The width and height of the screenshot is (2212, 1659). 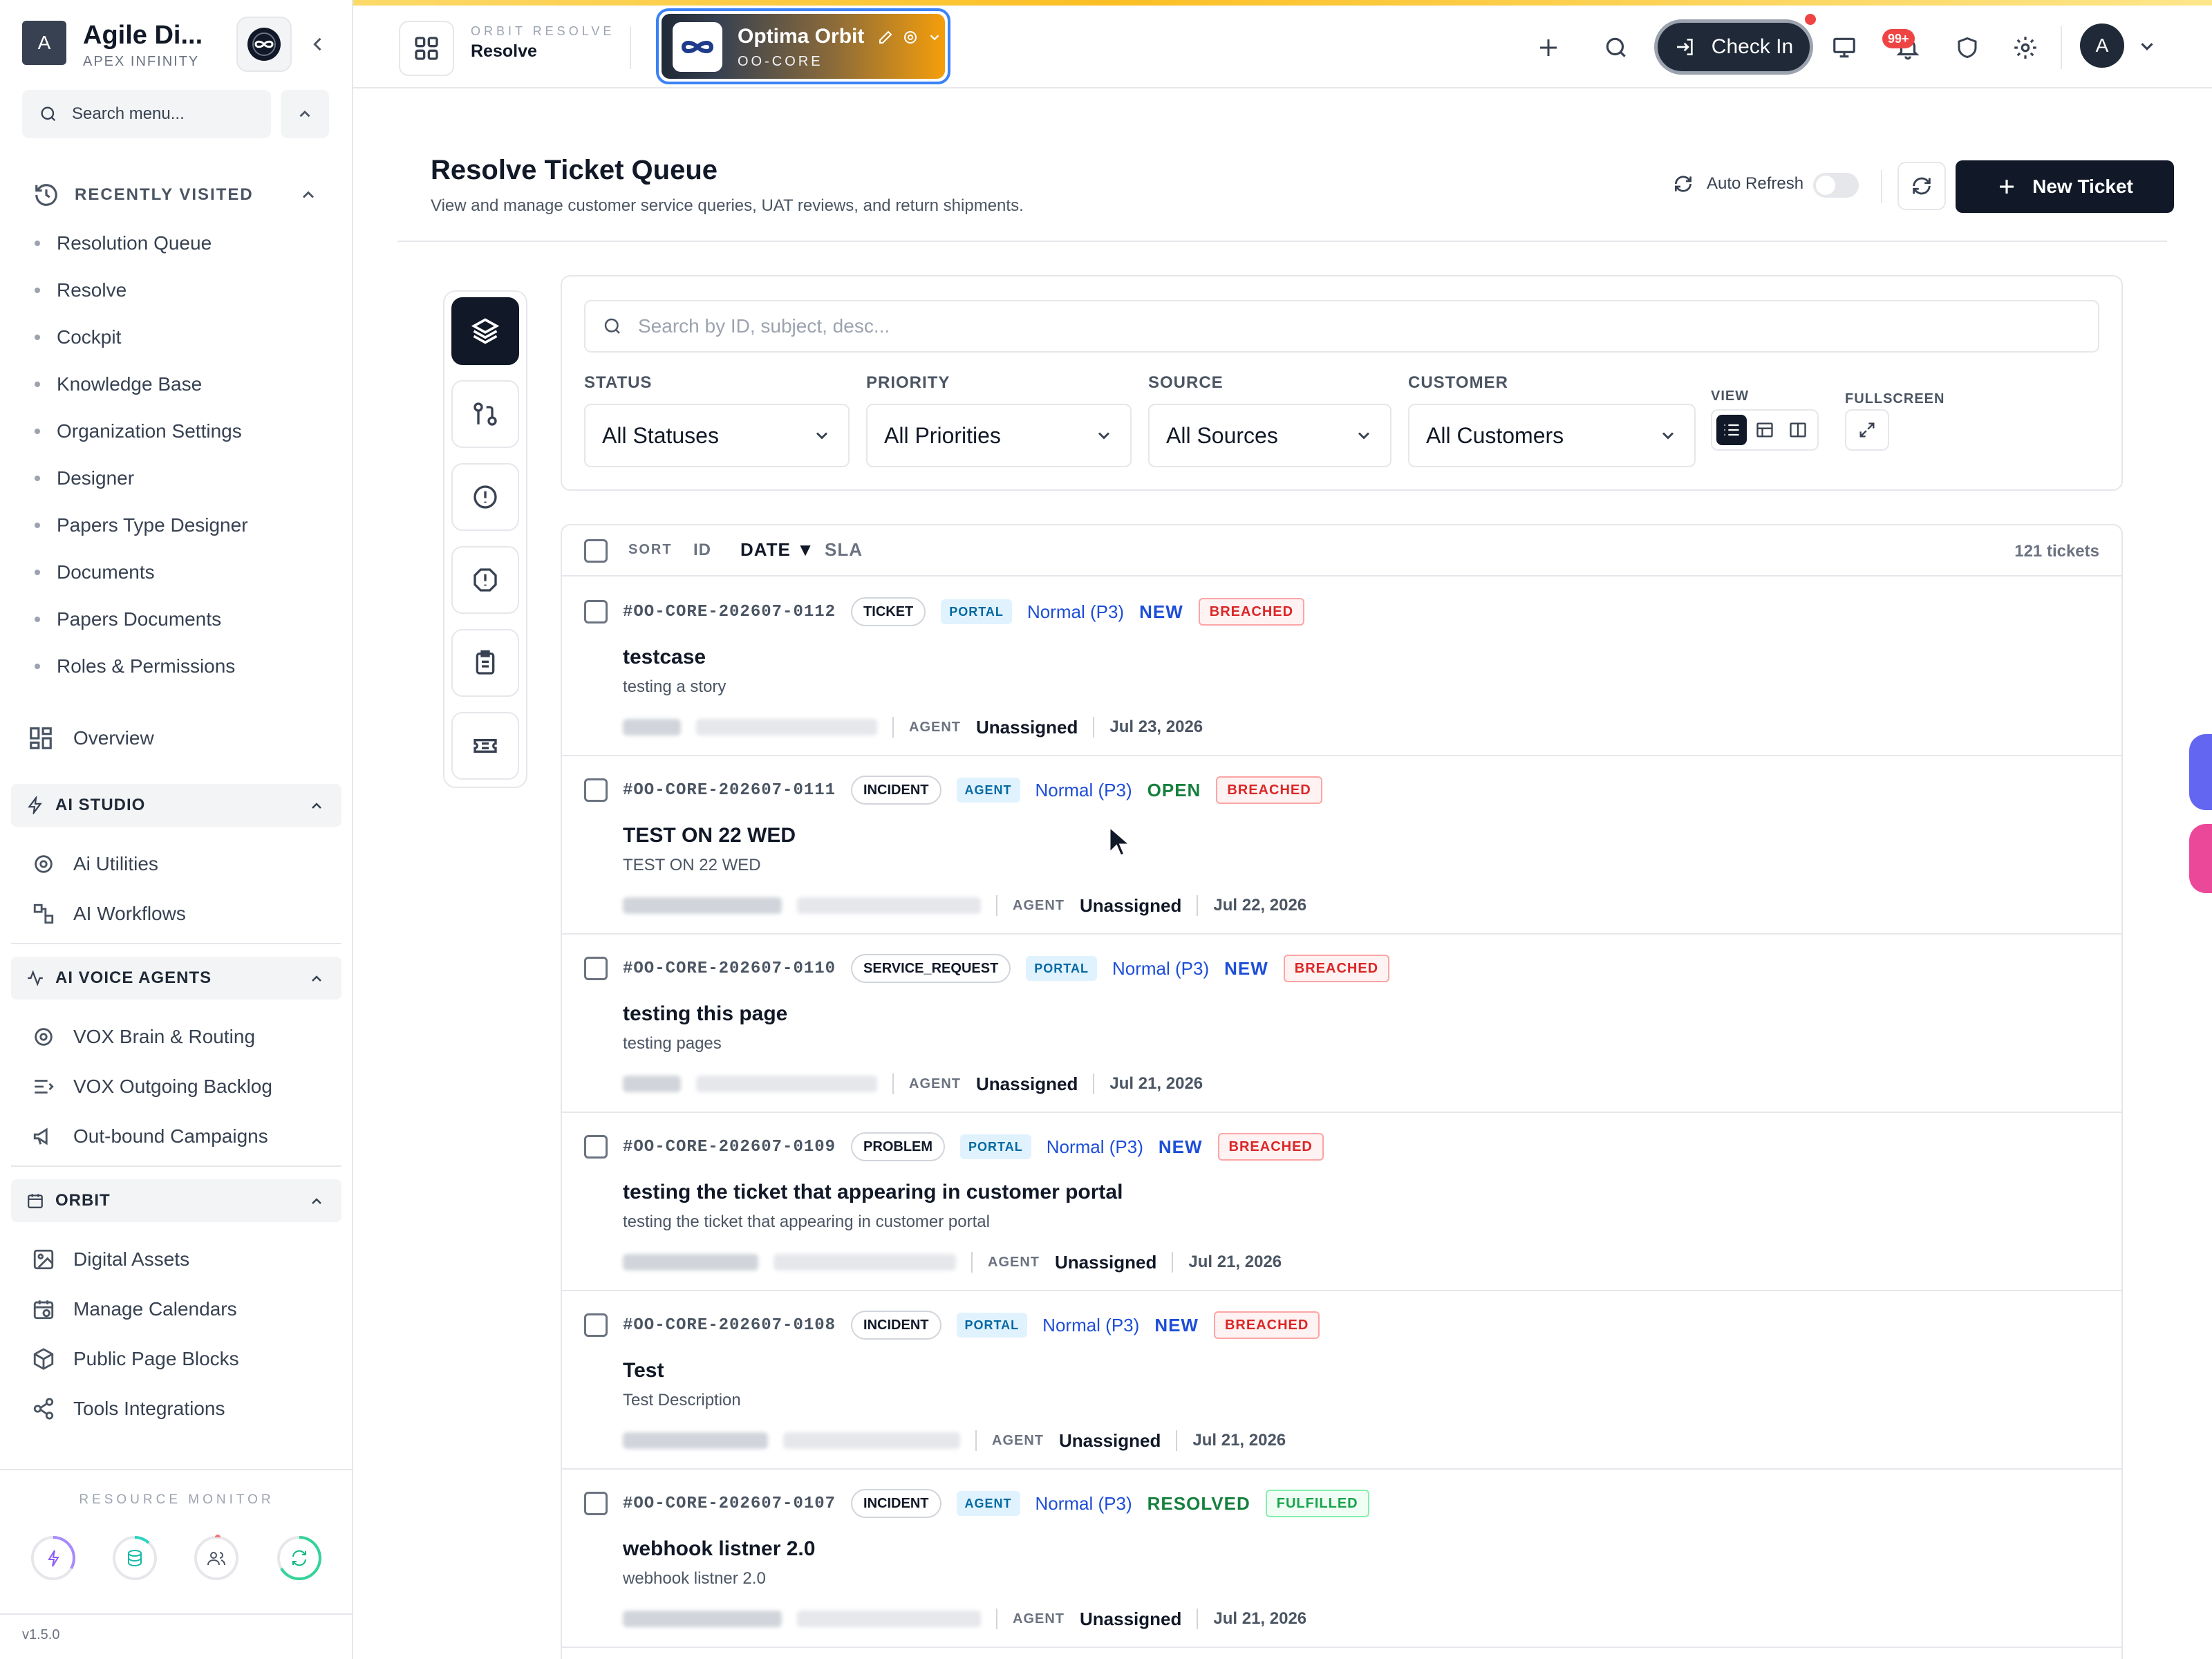 What do you see at coordinates (180, 385) in the screenshot?
I see `recent-item-knowledge-base: Knowledge Base` at bounding box center [180, 385].